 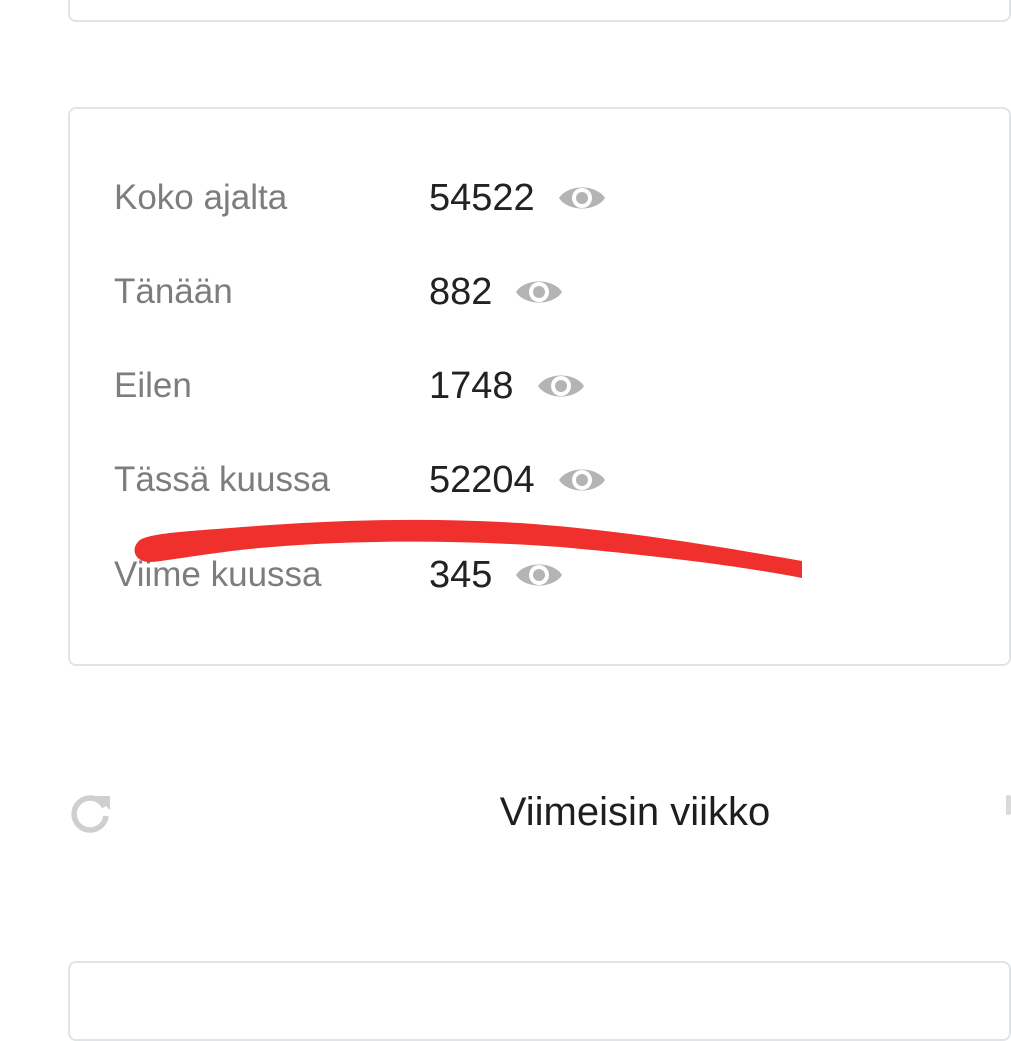 I want to click on refresh-icon, so click(x=90, y=814).